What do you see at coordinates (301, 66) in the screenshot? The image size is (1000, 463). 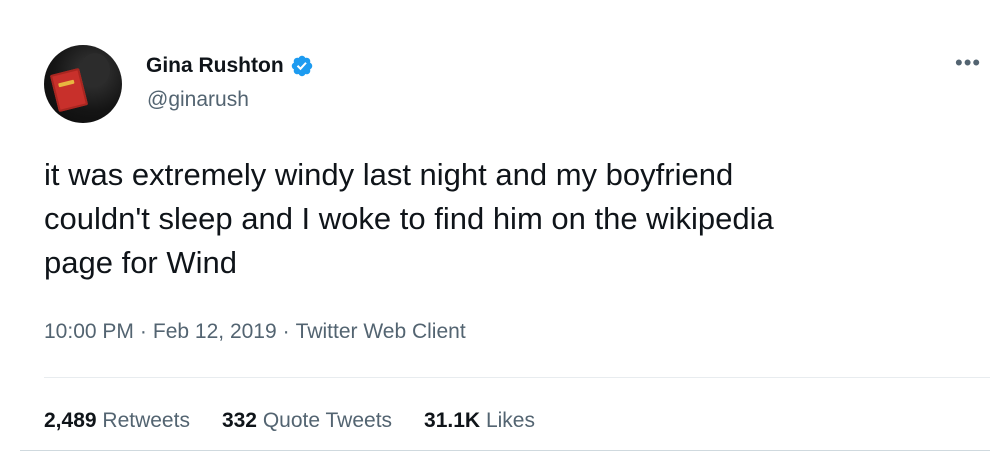 I see `verified-badge-icon` at bounding box center [301, 66].